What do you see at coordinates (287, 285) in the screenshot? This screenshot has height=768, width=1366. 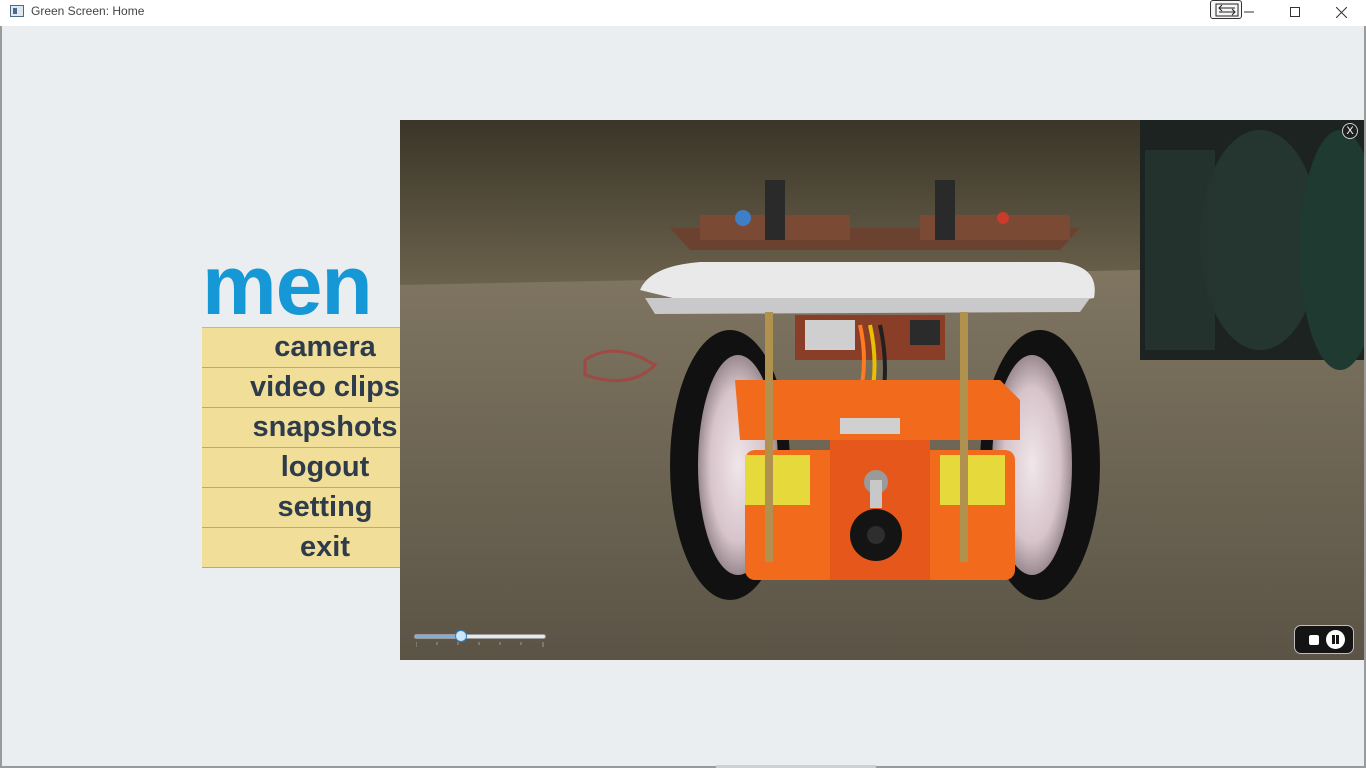 I see `menu-title: men` at bounding box center [287, 285].